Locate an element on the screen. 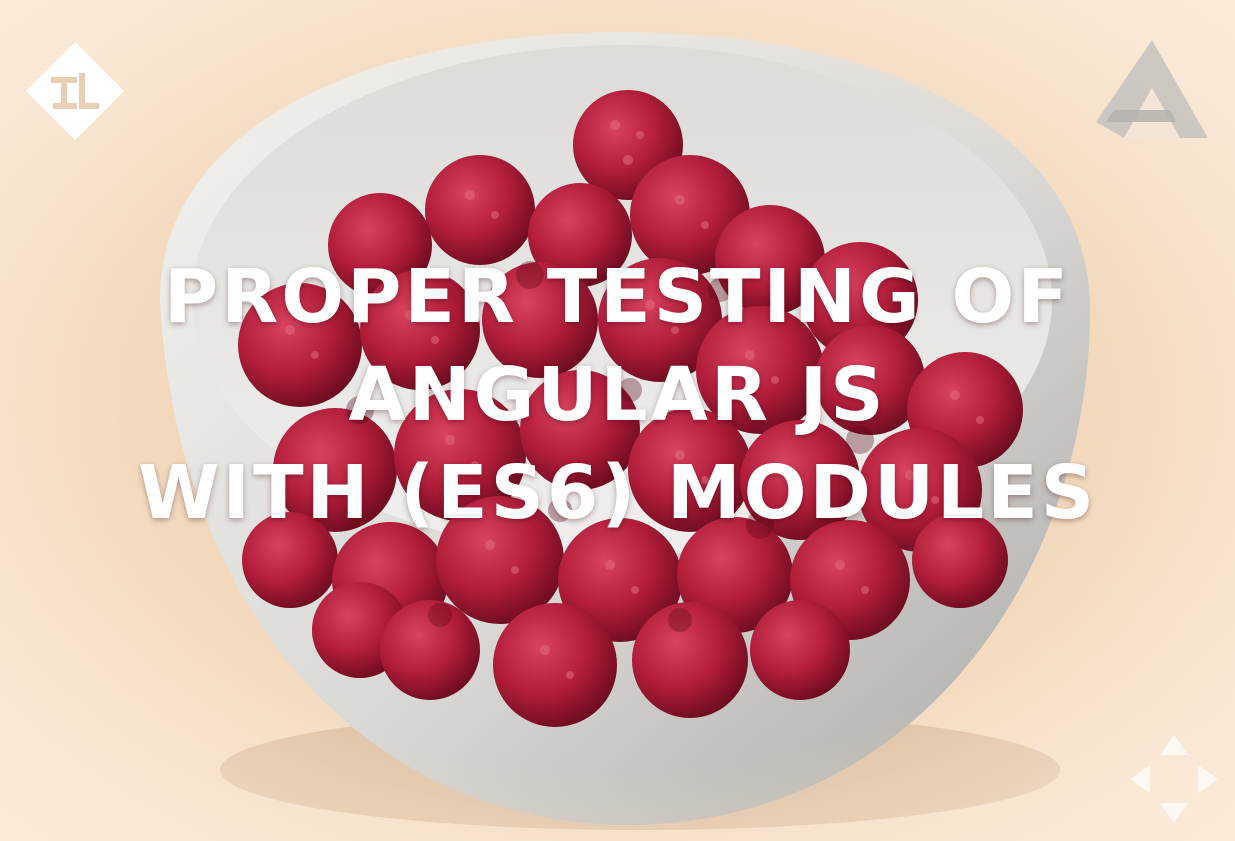 Image resolution: width=1235 pixels, height=841 pixels. arrow-cluster-watermark-icon is located at coordinates (1174, 779).